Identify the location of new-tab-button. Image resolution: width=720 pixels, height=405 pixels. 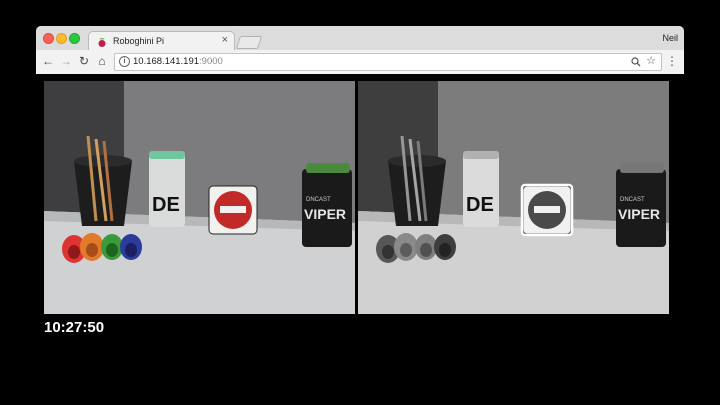
(249, 42).